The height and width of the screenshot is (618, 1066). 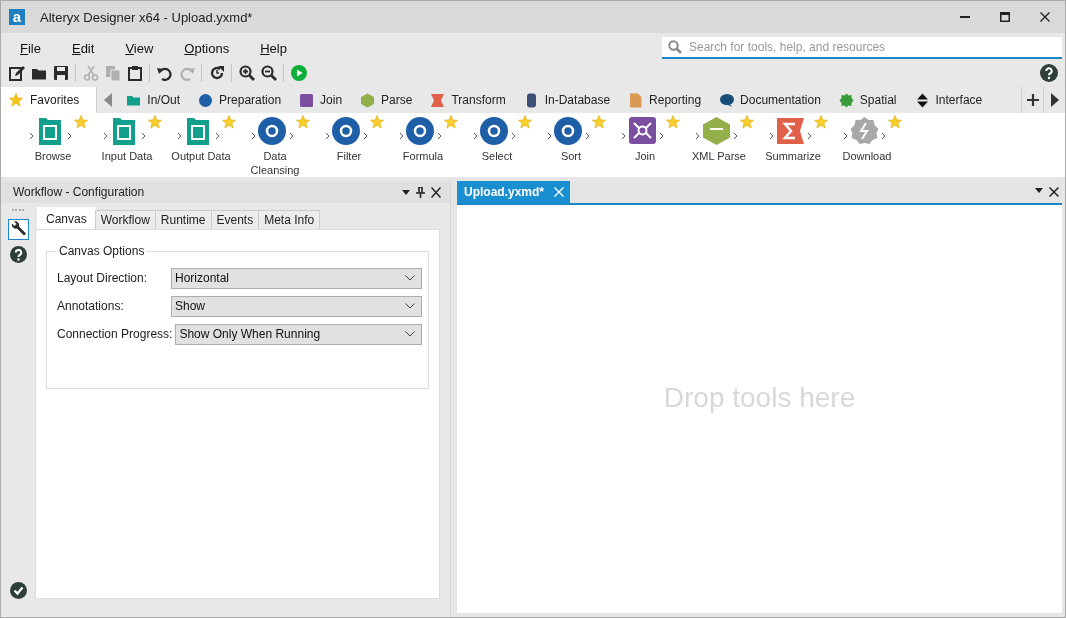 What do you see at coordinates (949, 100) in the screenshot?
I see `category-tab: Interface` at bounding box center [949, 100].